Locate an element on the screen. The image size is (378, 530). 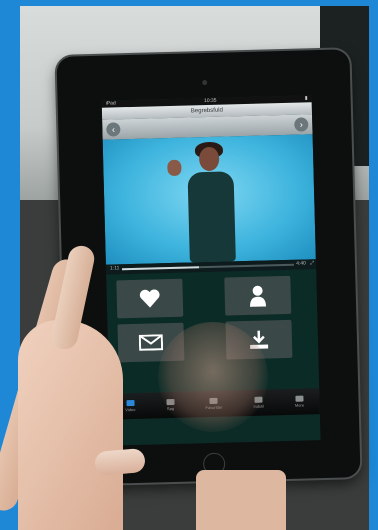
arm is located at coordinates (241, 500).